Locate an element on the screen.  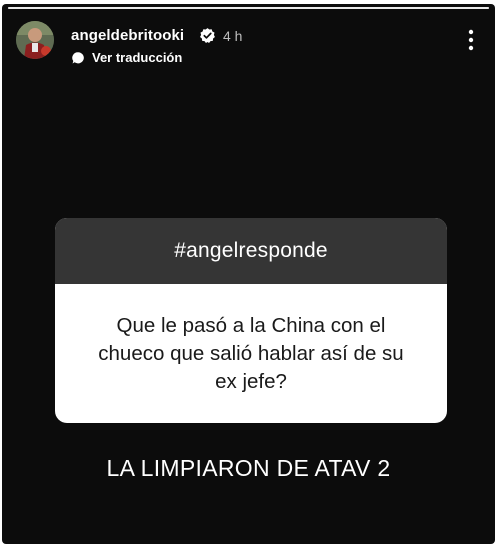
avatar-image is located at coordinates (35, 40).